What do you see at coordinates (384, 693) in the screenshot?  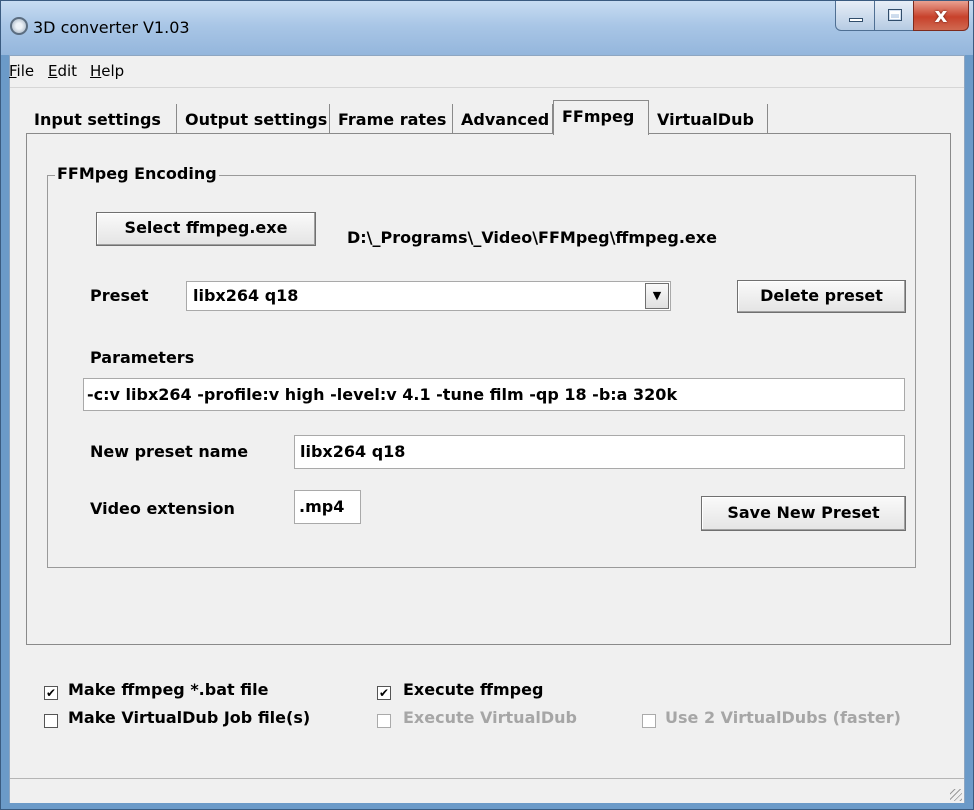 I see `execute-ffmpeg-checkbox: ✔` at bounding box center [384, 693].